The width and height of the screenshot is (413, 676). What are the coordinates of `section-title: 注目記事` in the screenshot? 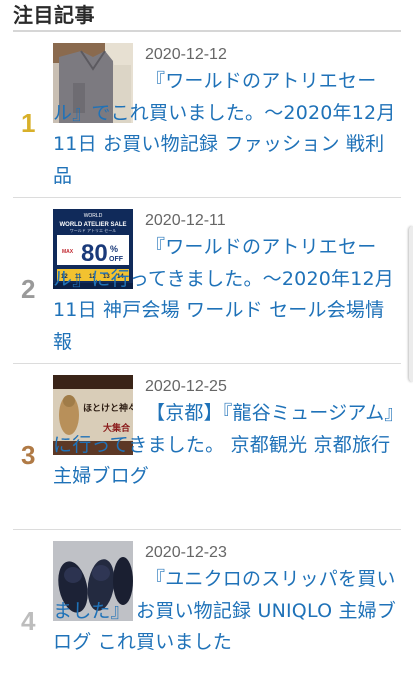 It's located at (54, 15).